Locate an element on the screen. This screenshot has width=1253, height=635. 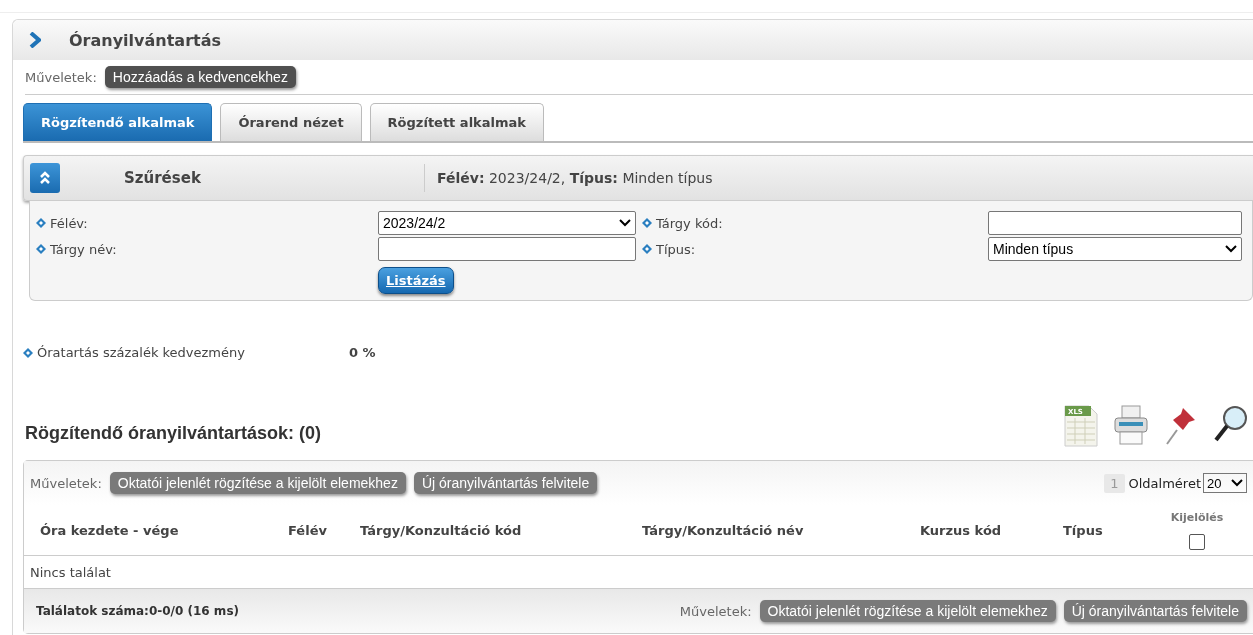
column-header: Típus is located at coordinates (1083, 530).